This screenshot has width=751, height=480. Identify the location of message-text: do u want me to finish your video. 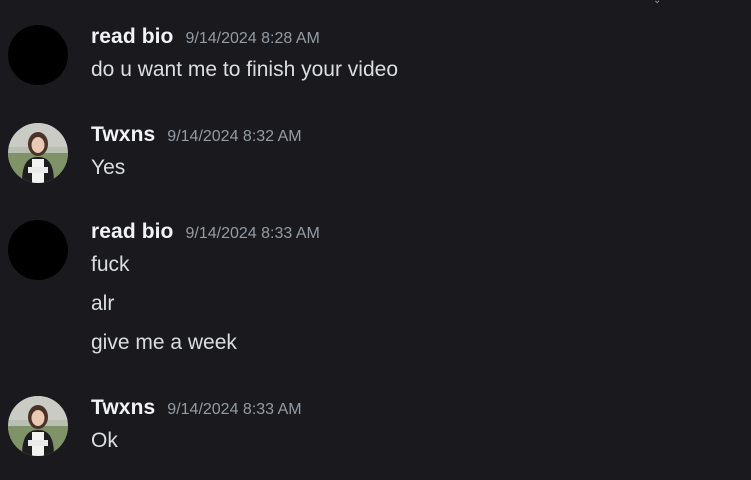
(245, 69).